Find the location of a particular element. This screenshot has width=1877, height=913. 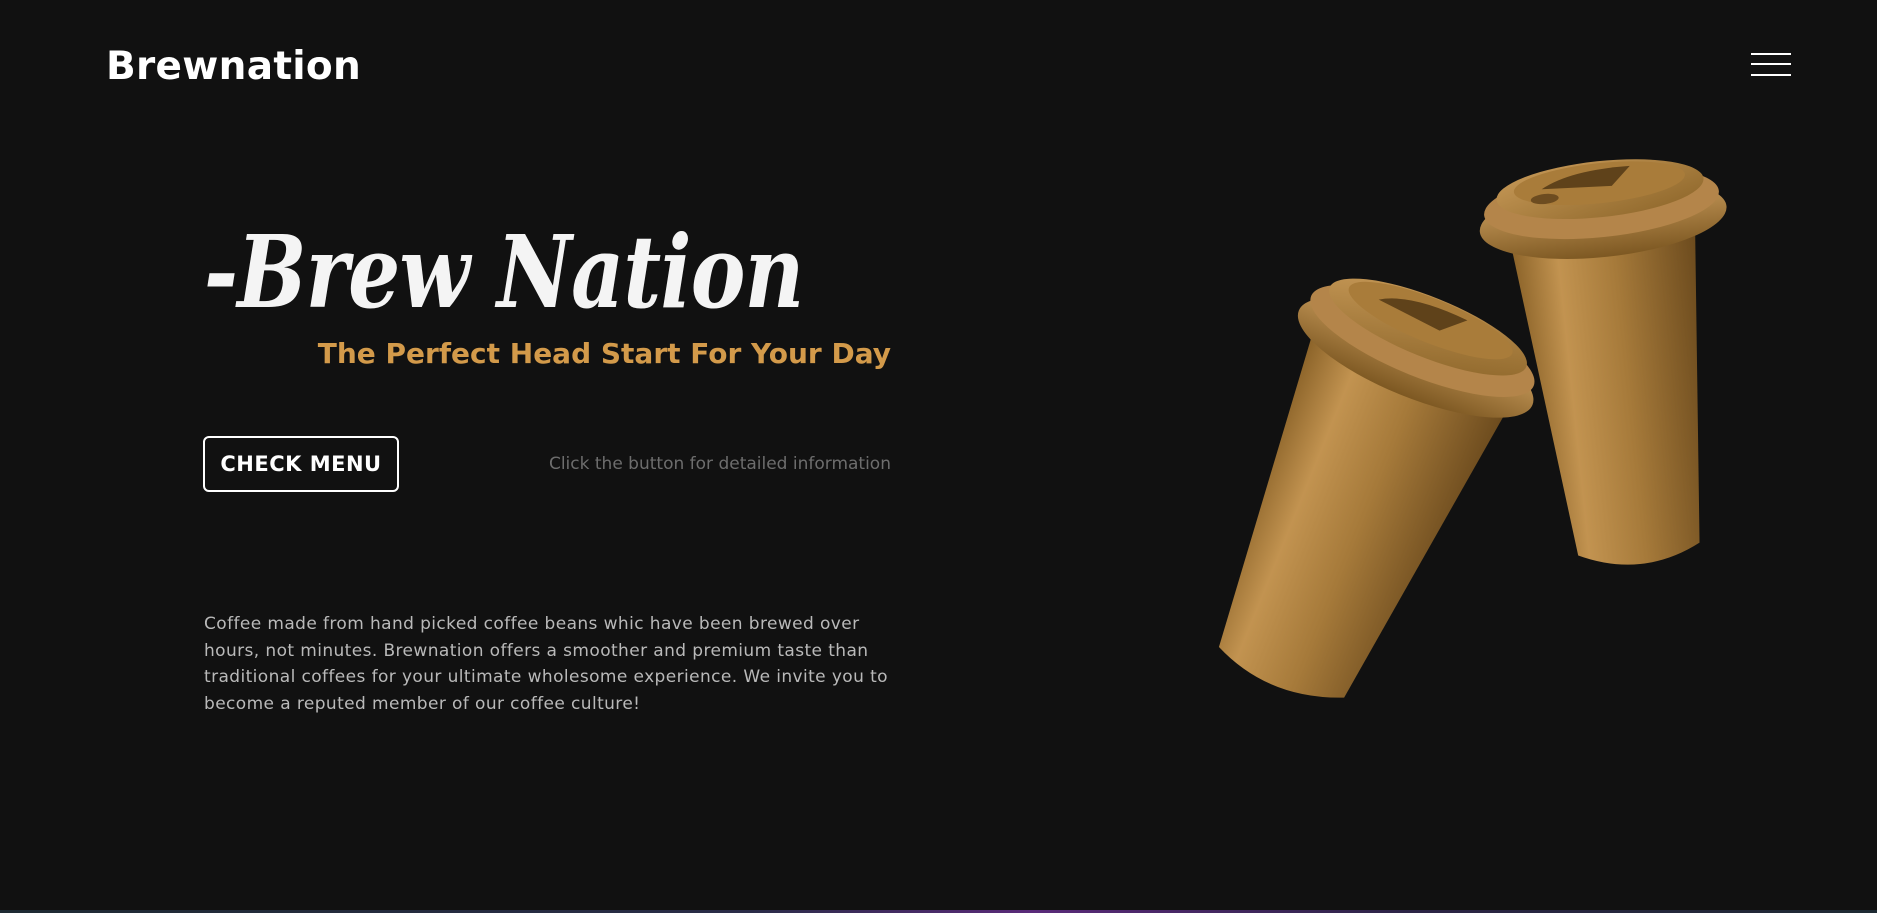

hamburger-menu-icon is located at coordinates (1771, 65).